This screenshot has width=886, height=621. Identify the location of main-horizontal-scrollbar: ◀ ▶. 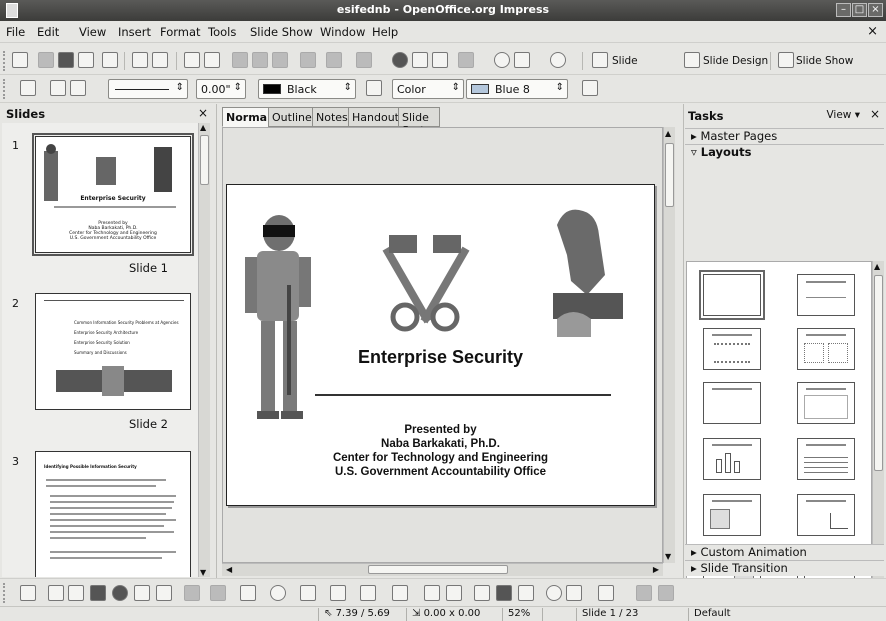
(442, 569).